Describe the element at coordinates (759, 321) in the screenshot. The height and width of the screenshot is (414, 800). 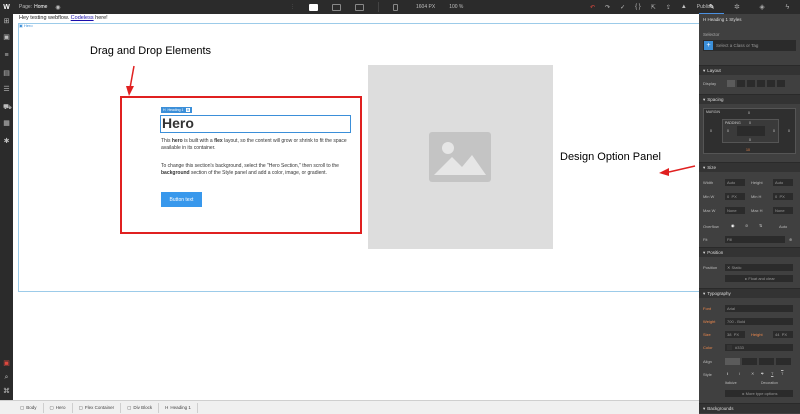
I see `weight-select: 700 - Bold` at that location.